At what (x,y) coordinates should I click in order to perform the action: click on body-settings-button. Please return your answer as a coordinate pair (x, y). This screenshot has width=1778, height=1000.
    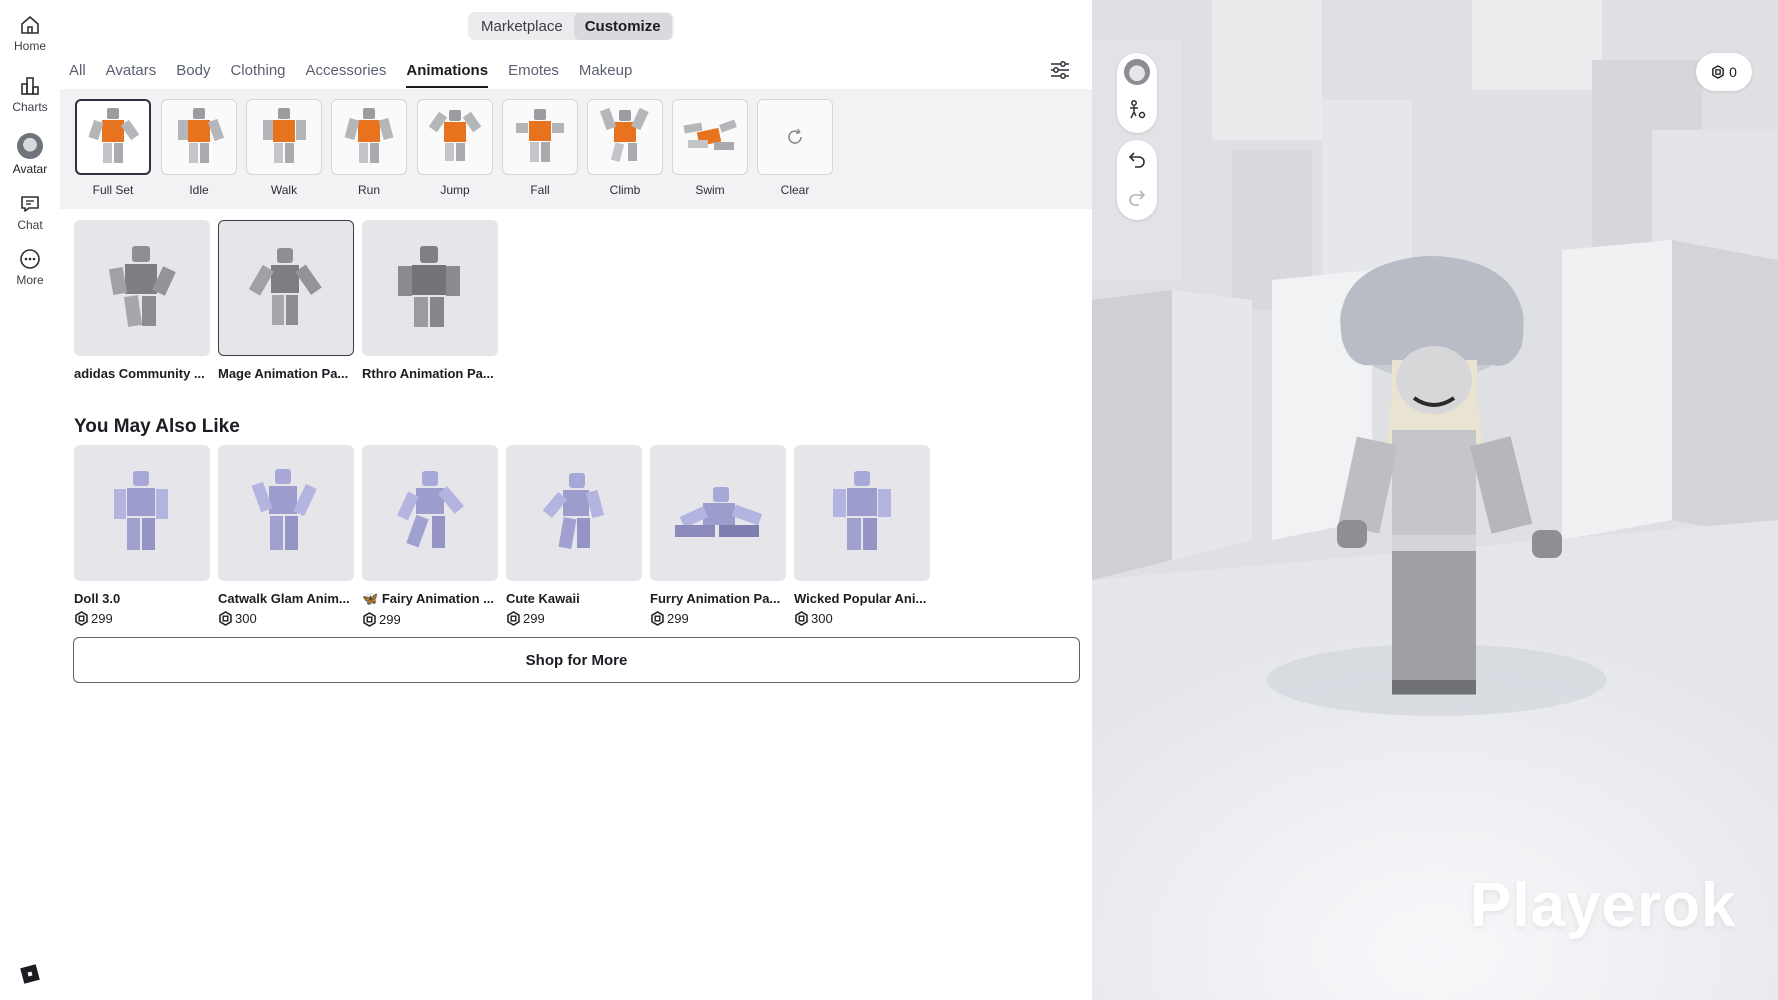
    Looking at the image, I should click on (1137, 110).